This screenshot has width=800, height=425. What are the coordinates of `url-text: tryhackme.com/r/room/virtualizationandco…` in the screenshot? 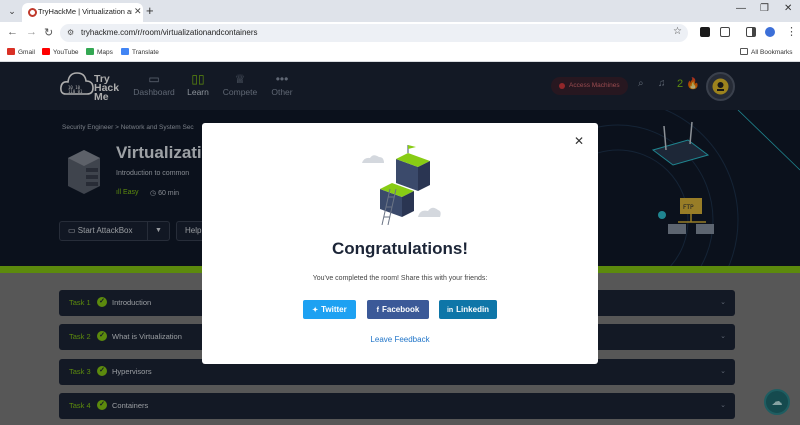 It's located at (169, 32).